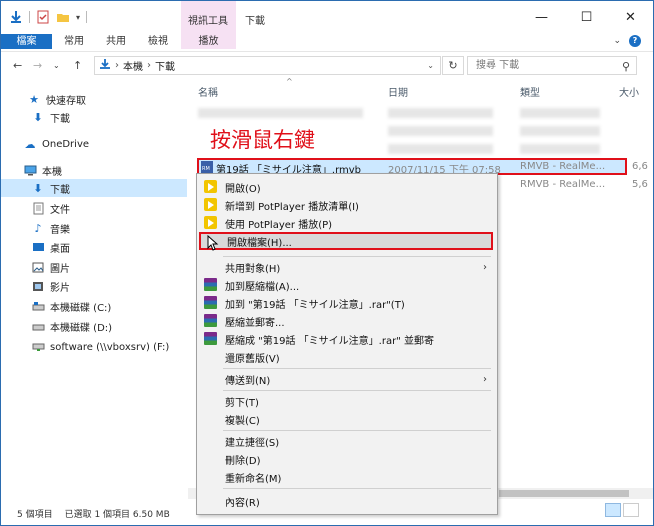  What do you see at coordinates (208, 41) in the screenshot?
I see `tab-play: 播放` at bounding box center [208, 41].